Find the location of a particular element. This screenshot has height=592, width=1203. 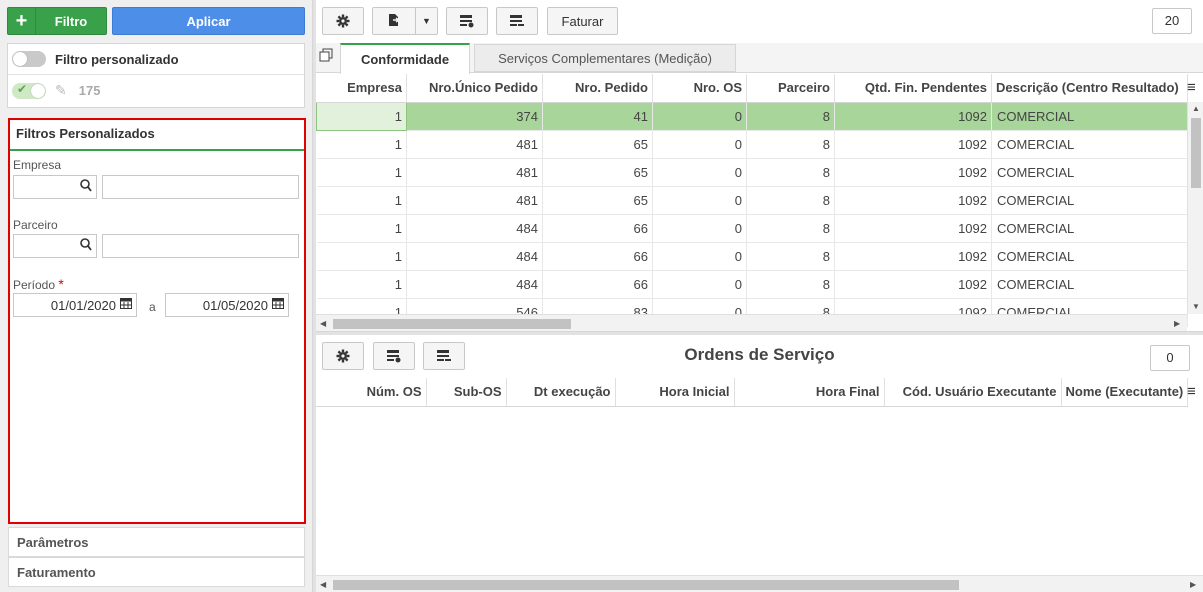

filtro-button: + Filtro is located at coordinates (57, 21).